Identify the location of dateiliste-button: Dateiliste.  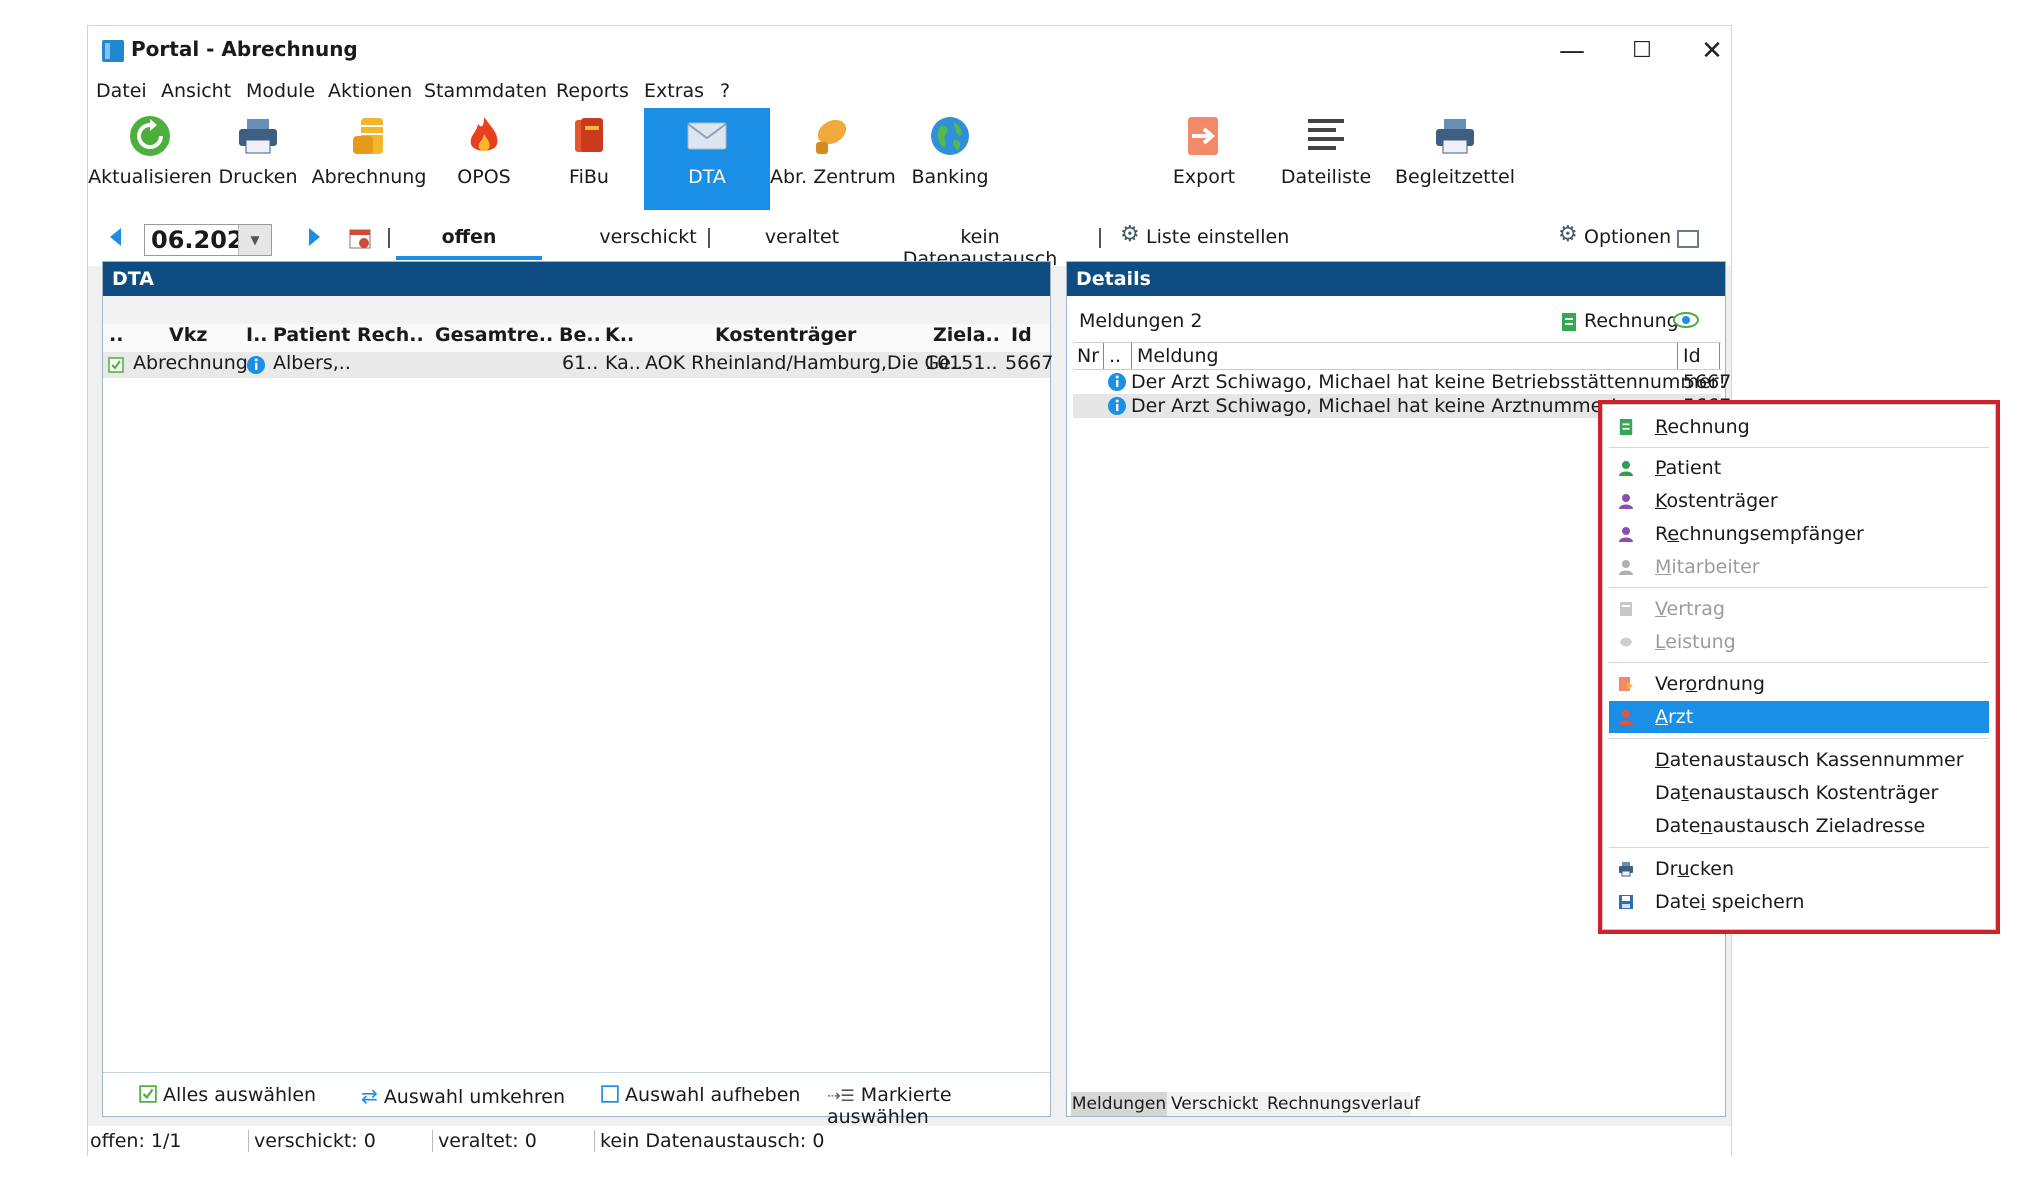
(1326, 159).